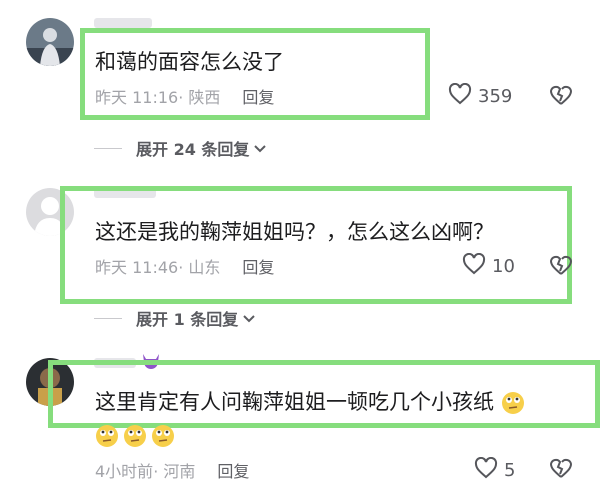 The width and height of the screenshot is (600, 484). What do you see at coordinates (179, 471) in the screenshot?
I see `comment-location: 河南` at bounding box center [179, 471].